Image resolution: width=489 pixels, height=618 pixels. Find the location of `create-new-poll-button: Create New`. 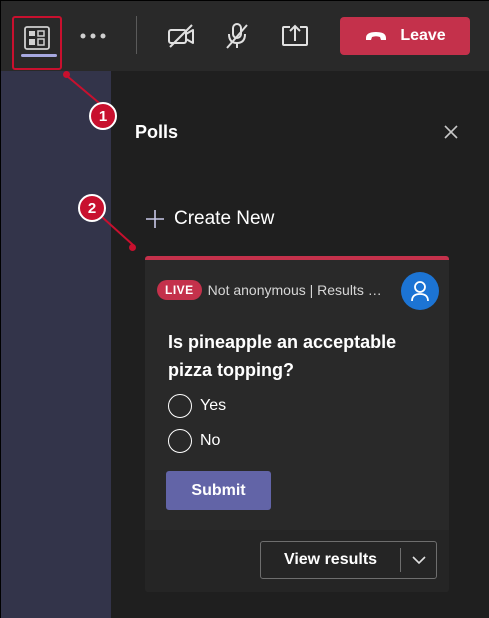

create-new-poll-button: Create New is located at coordinates (209, 219).